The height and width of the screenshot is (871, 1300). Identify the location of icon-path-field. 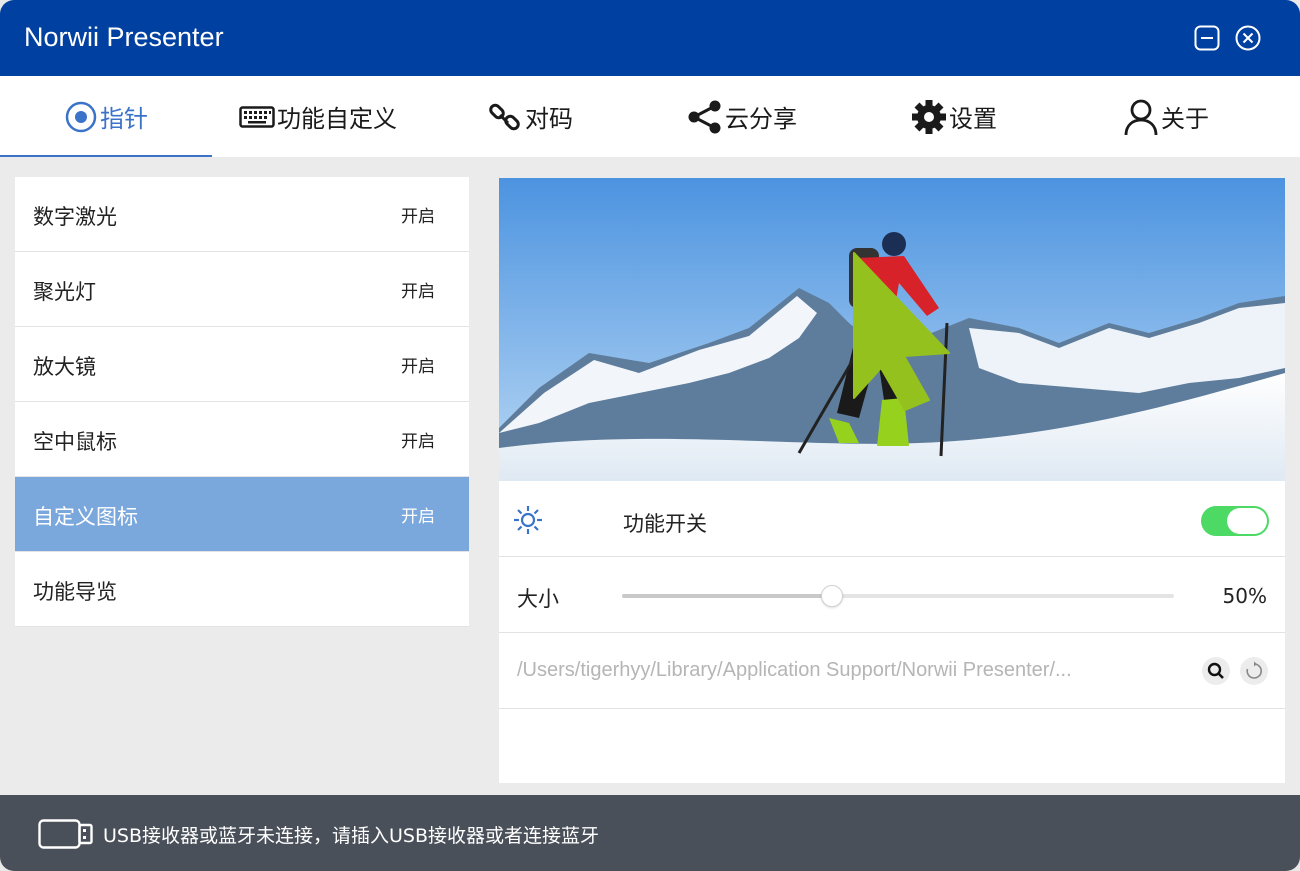
(847, 670).